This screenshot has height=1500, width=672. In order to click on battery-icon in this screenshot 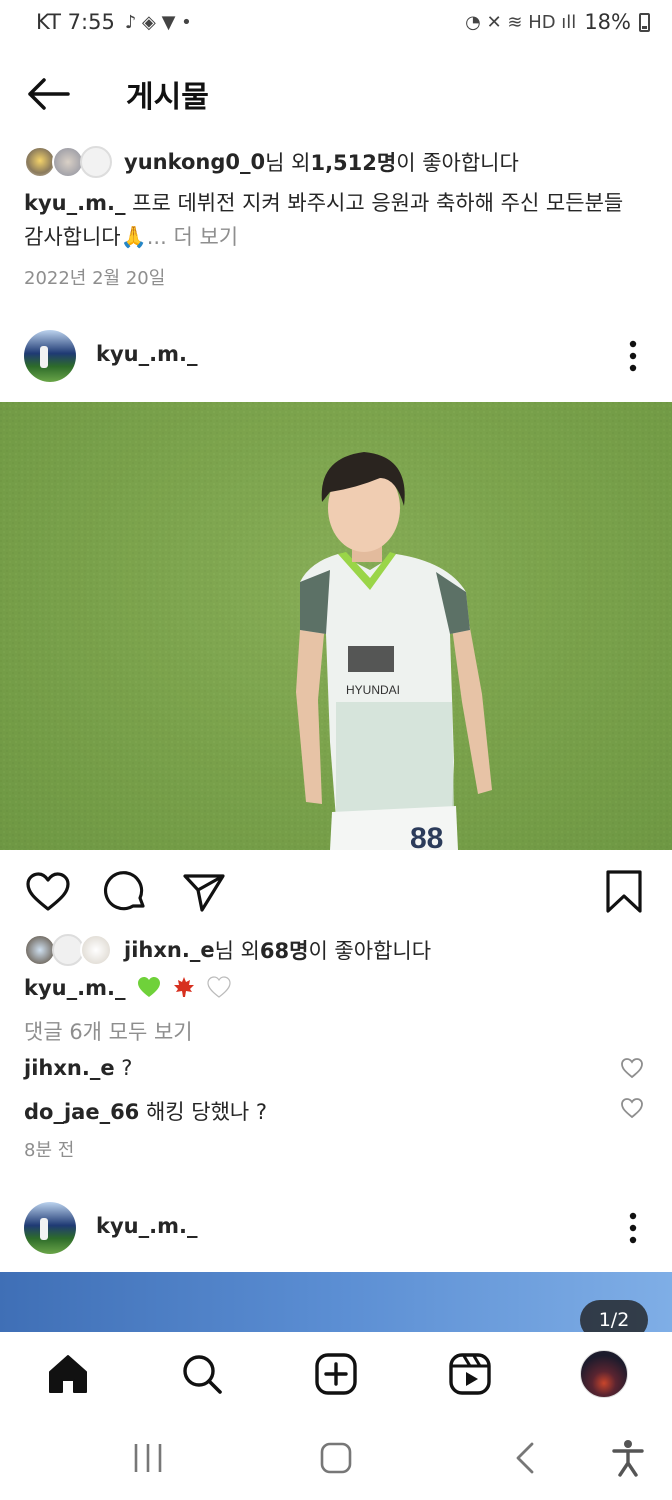, I will do `click(644, 22)`.